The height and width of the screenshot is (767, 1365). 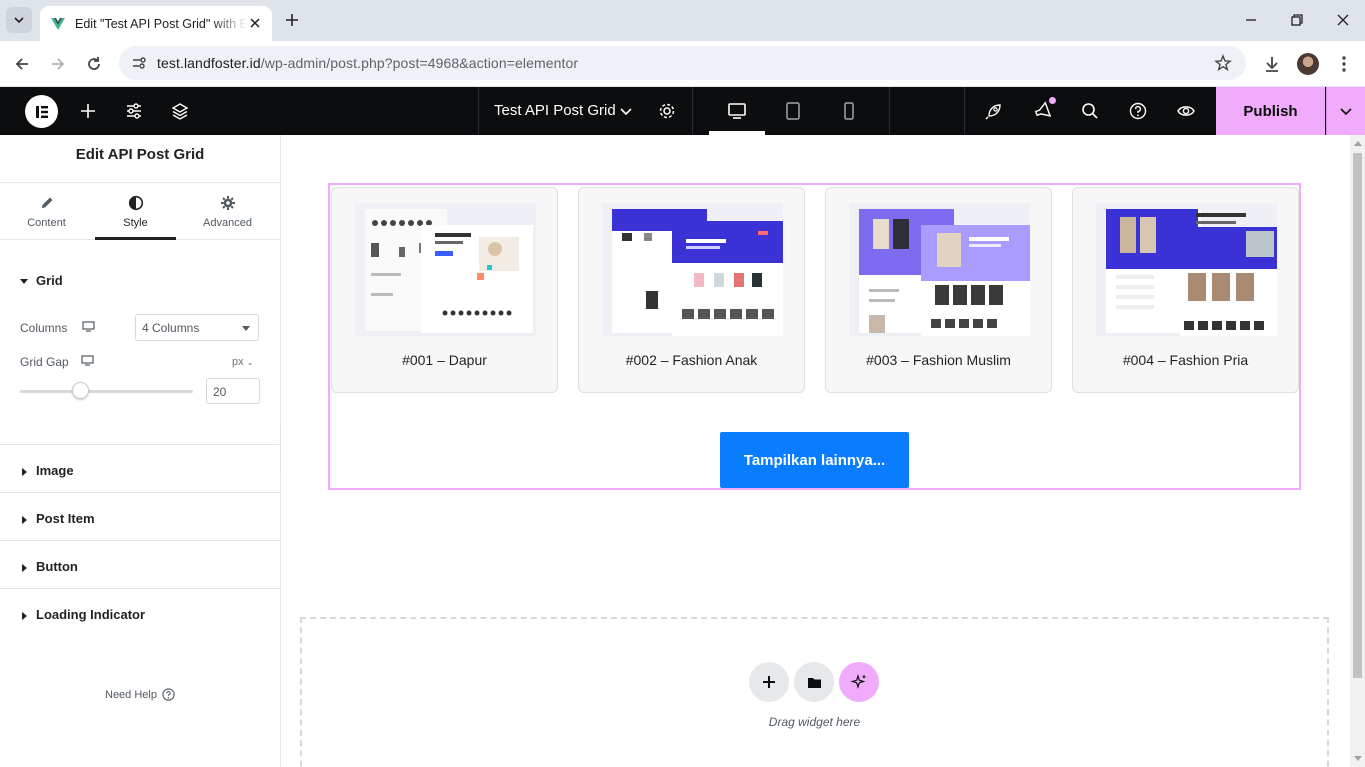 I want to click on restore-icon, so click(x=1297, y=20).